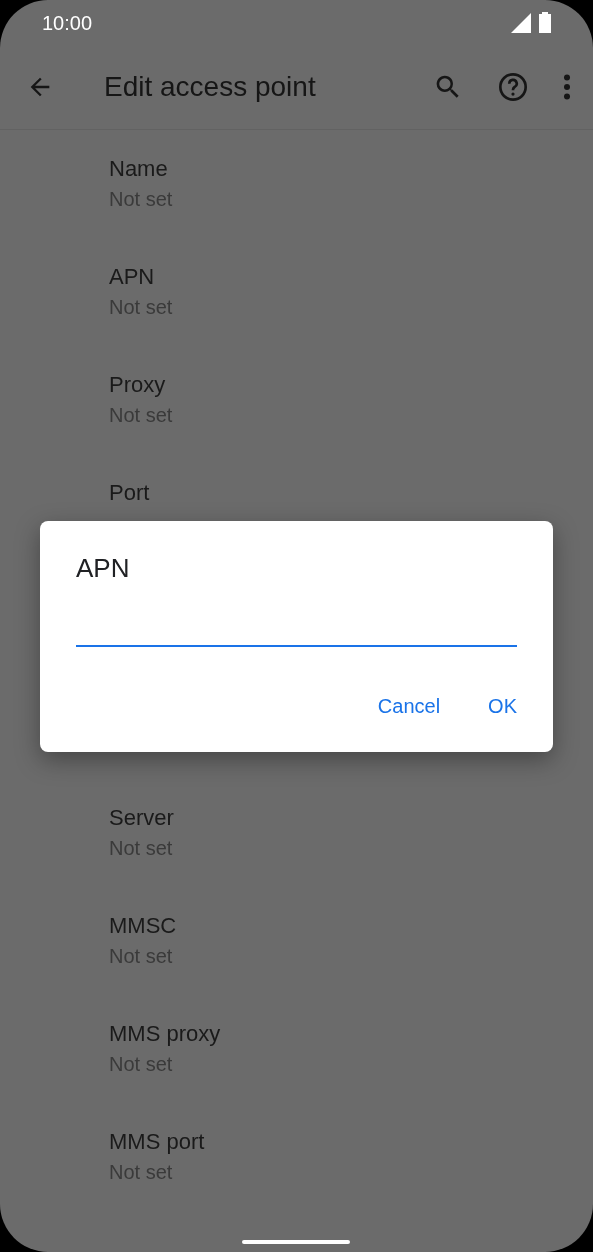 The height and width of the screenshot is (1252, 593). Describe the element at coordinates (513, 87) in the screenshot. I see `help-icon` at that location.